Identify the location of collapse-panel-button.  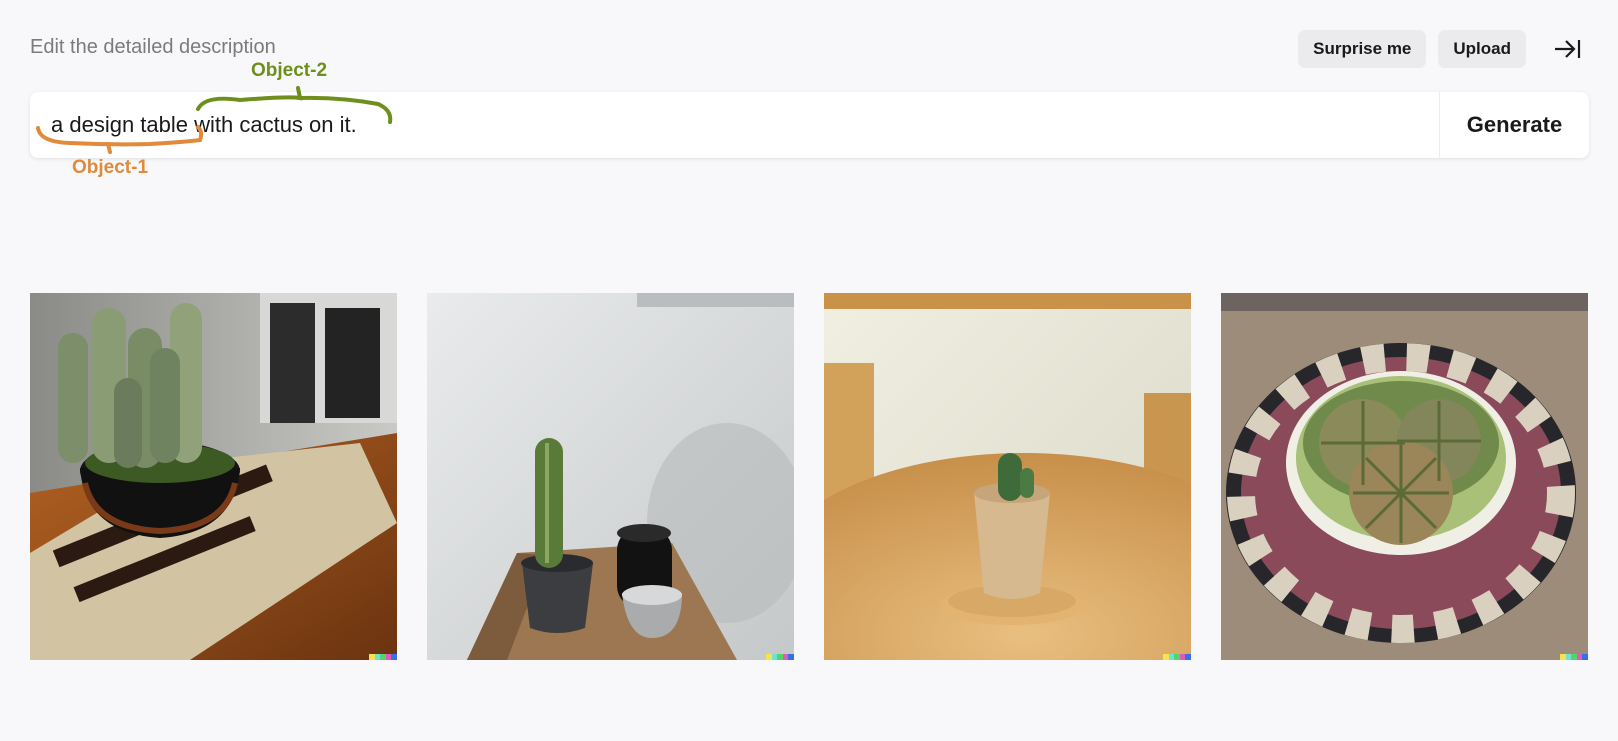
(1567, 49).